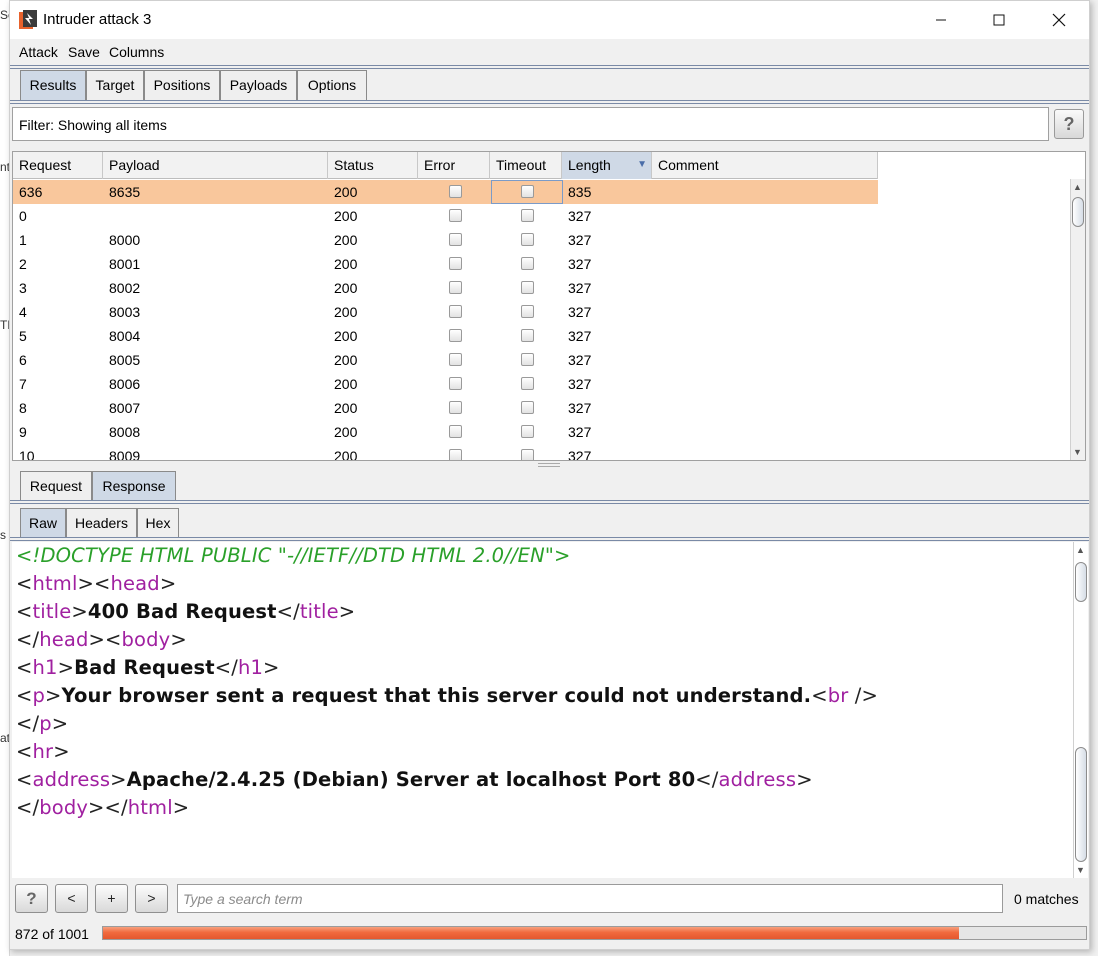 This screenshot has height=956, width=1098. What do you see at coordinates (445, 452) in the screenshot?
I see `table-row: 10 8009 200 327` at bounding box center [445, 452].